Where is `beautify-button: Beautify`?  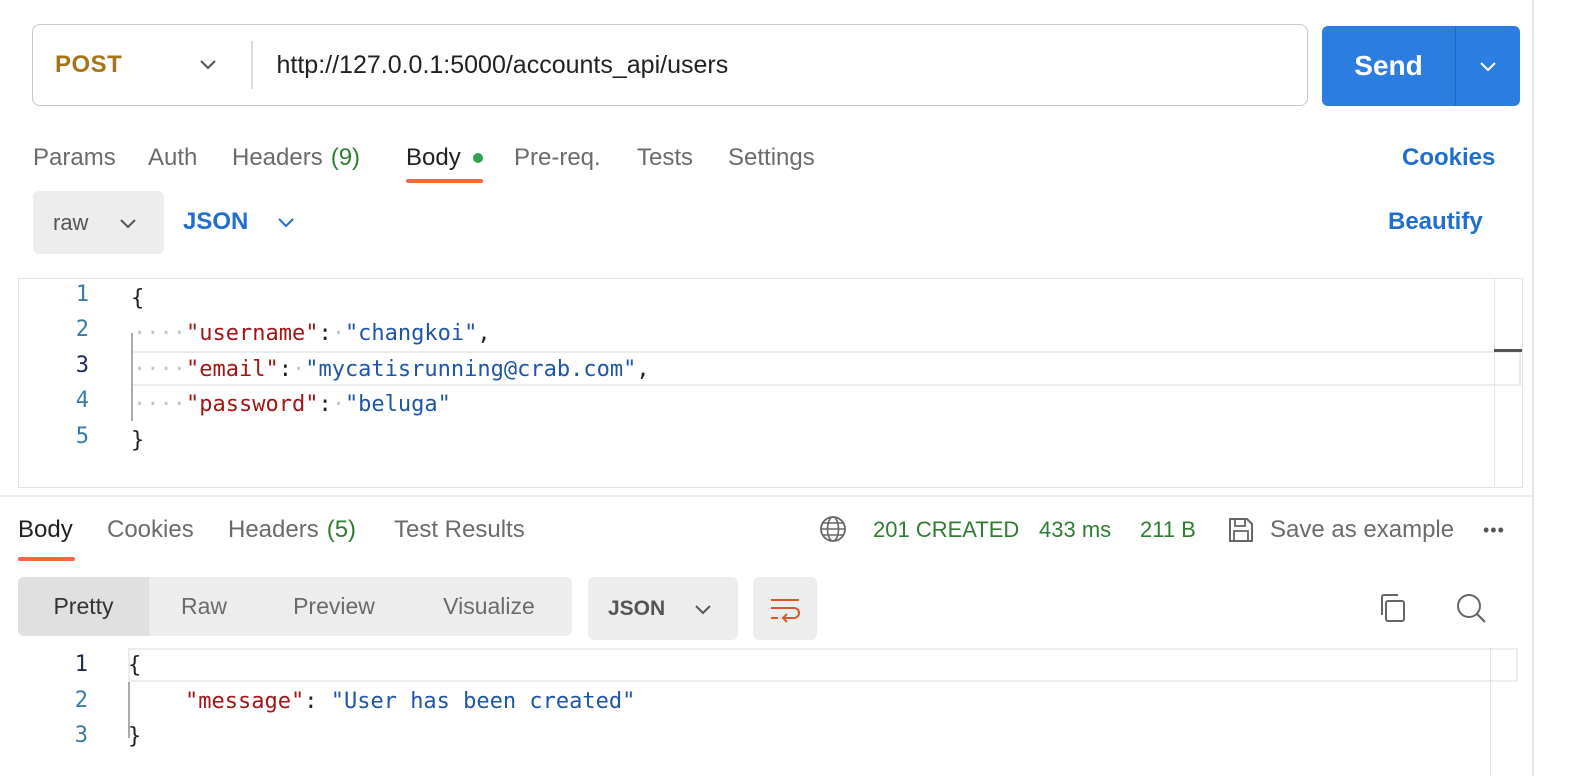
beautify-button: Beautify is located at coordinates (1435, 222).